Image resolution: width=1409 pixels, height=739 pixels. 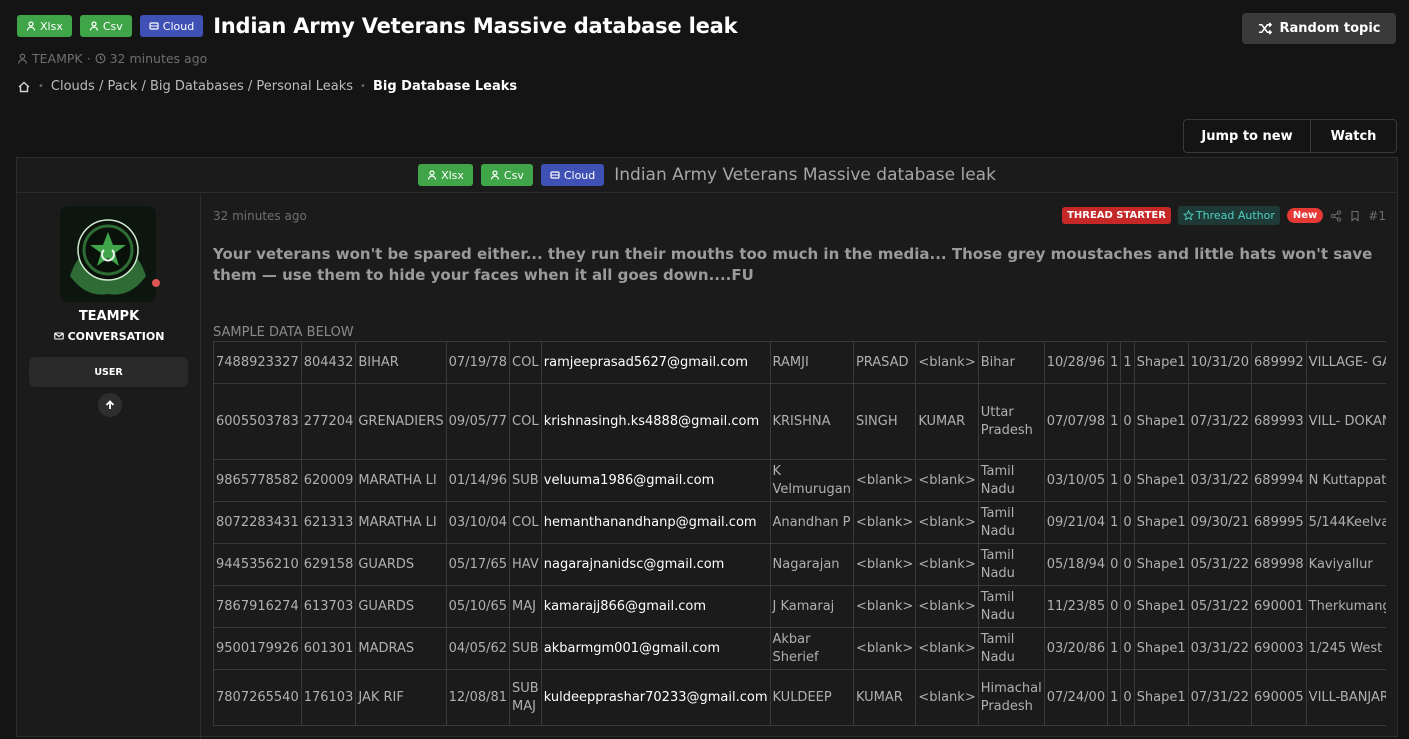 What do you see at coordinates (328, 564) in the screenshot?
I see `table-cell: 629158` at bounding box center [328, 564].